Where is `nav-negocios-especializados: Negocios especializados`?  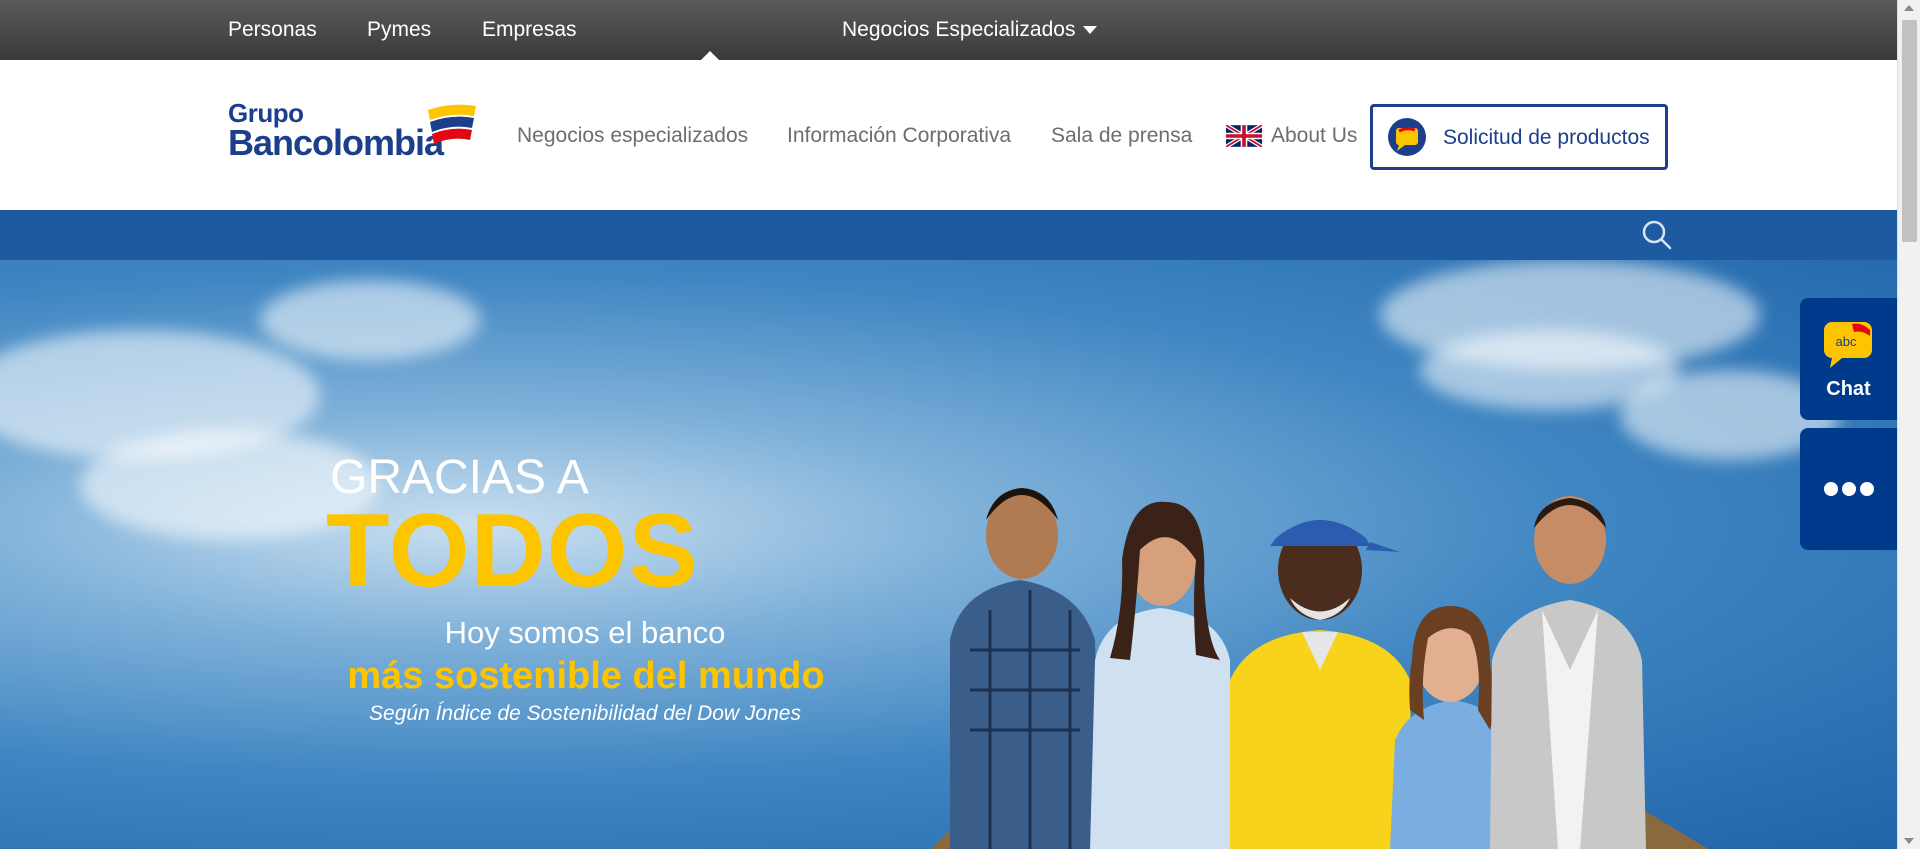
nav-negocios-especializados: Negocios especializados is located at coordinates (632, 136).